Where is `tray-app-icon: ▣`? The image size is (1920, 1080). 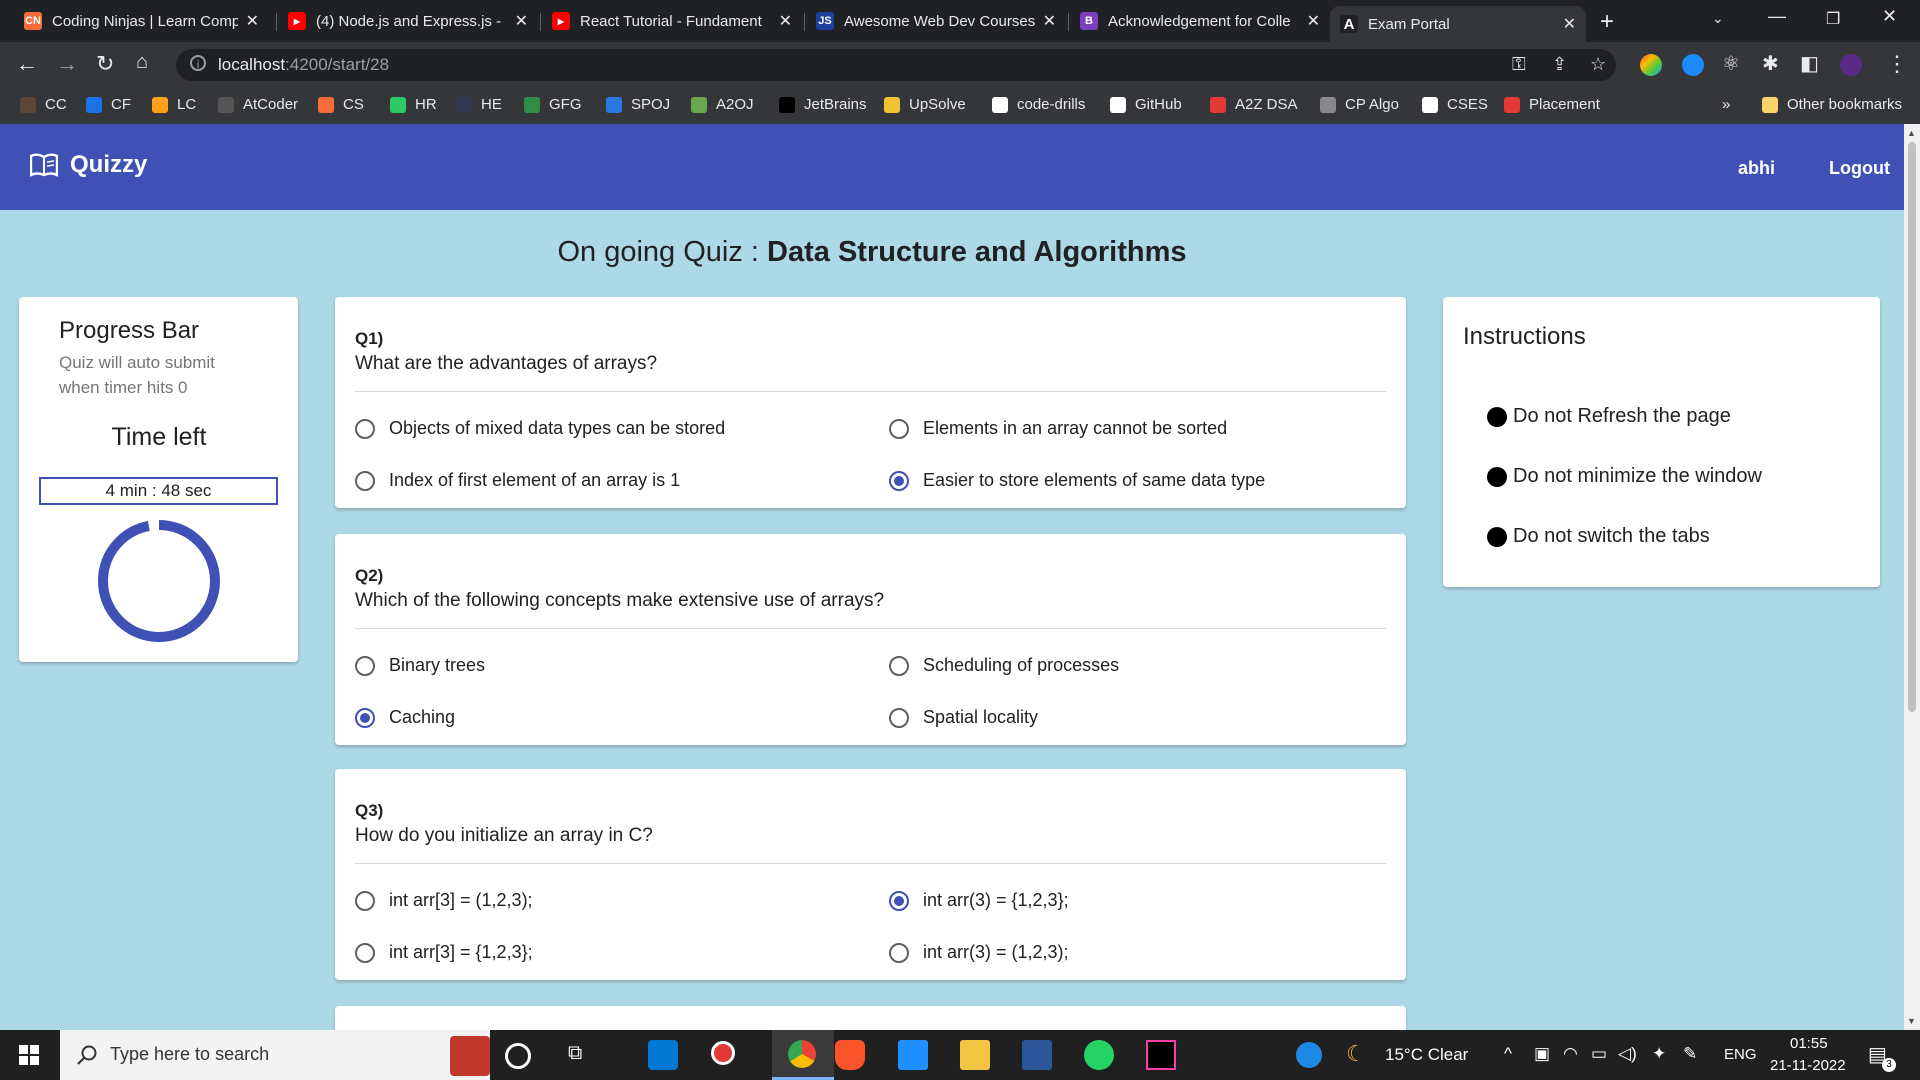
tray-app-icon: ▣ is located at coordinates (1542, 1054).